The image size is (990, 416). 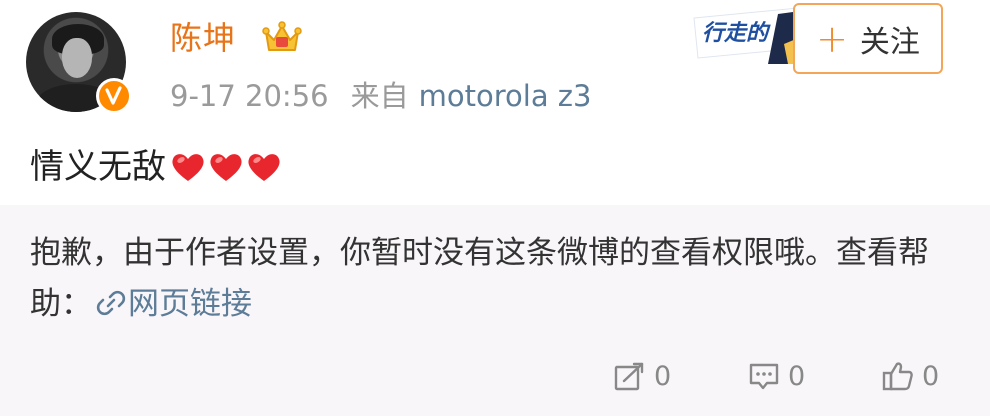 I want to click on action-bar: 0 0 0, so click(x=495, y=376).